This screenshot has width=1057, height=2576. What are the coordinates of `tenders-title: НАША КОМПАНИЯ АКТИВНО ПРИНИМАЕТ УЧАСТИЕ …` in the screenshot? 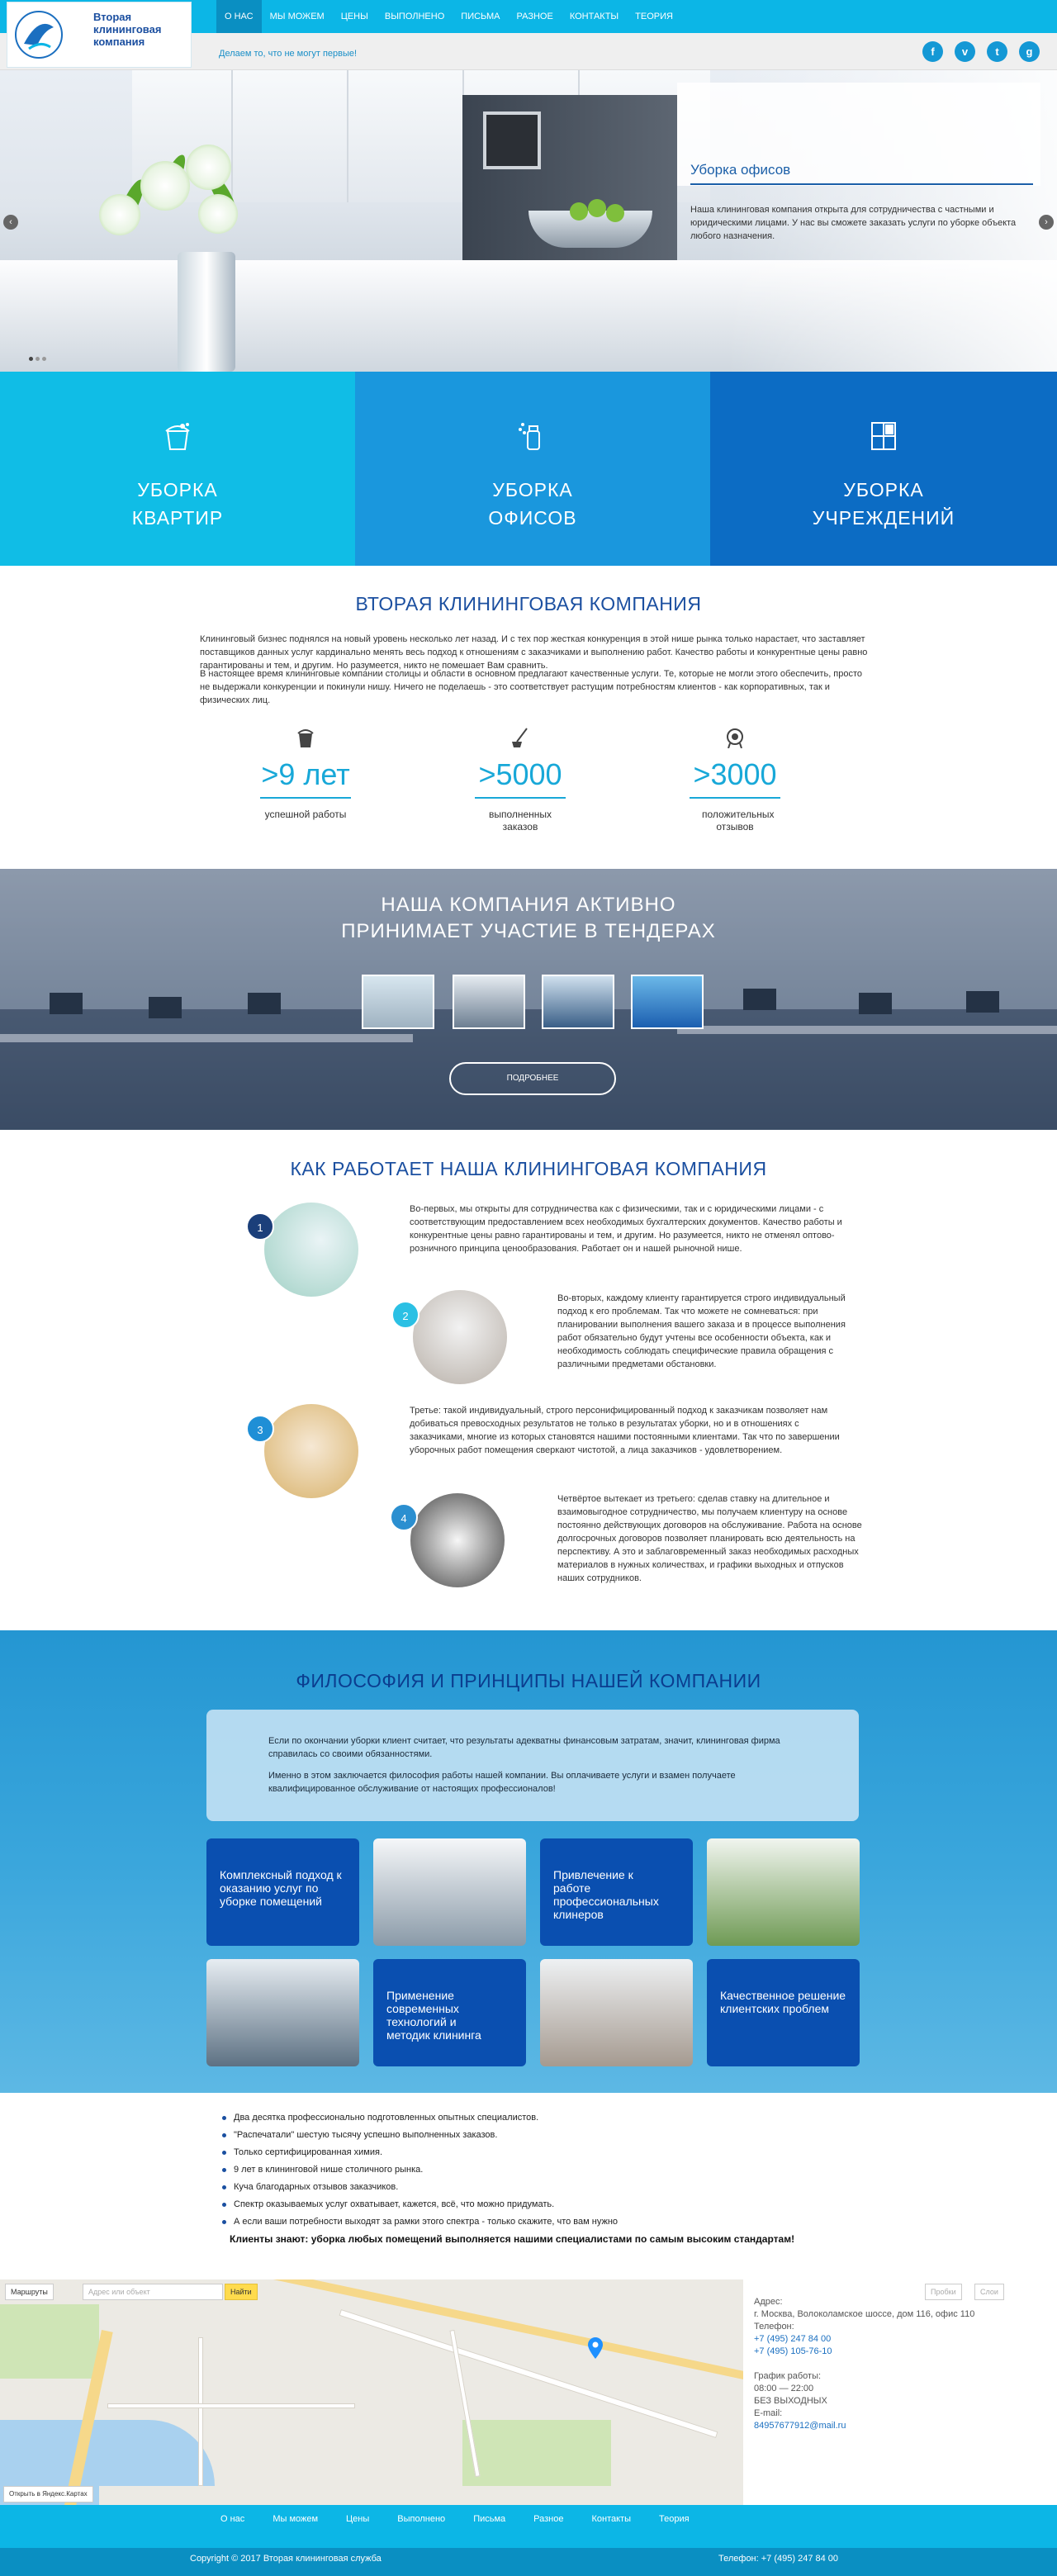 It's located at (528, 918).